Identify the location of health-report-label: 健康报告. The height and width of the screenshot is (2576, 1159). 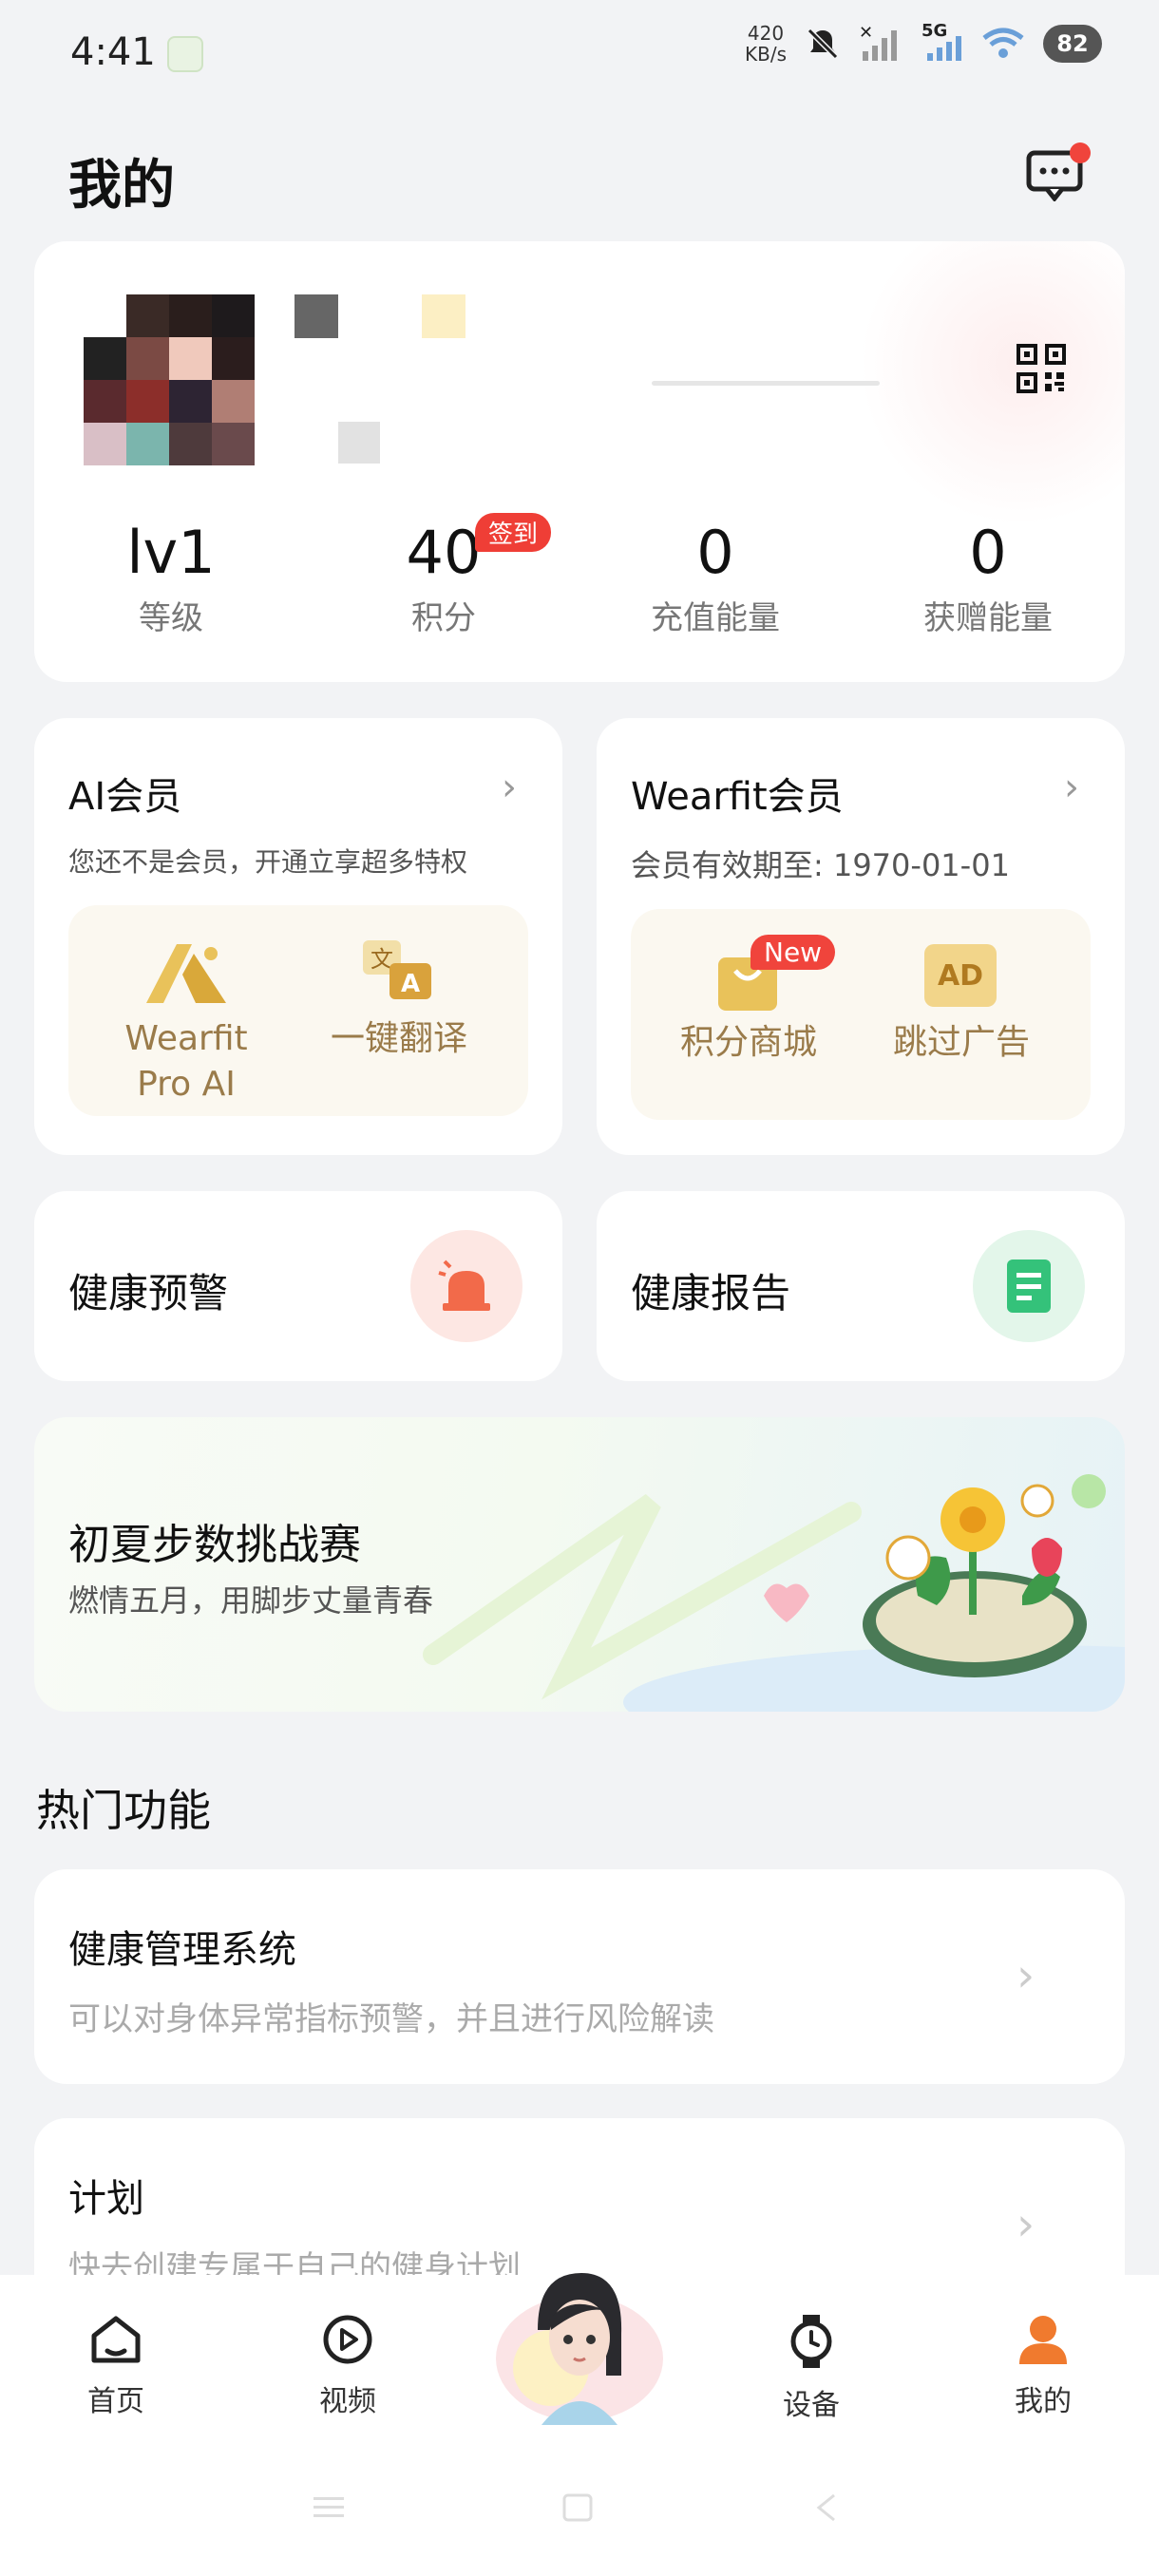
(711, 1293).